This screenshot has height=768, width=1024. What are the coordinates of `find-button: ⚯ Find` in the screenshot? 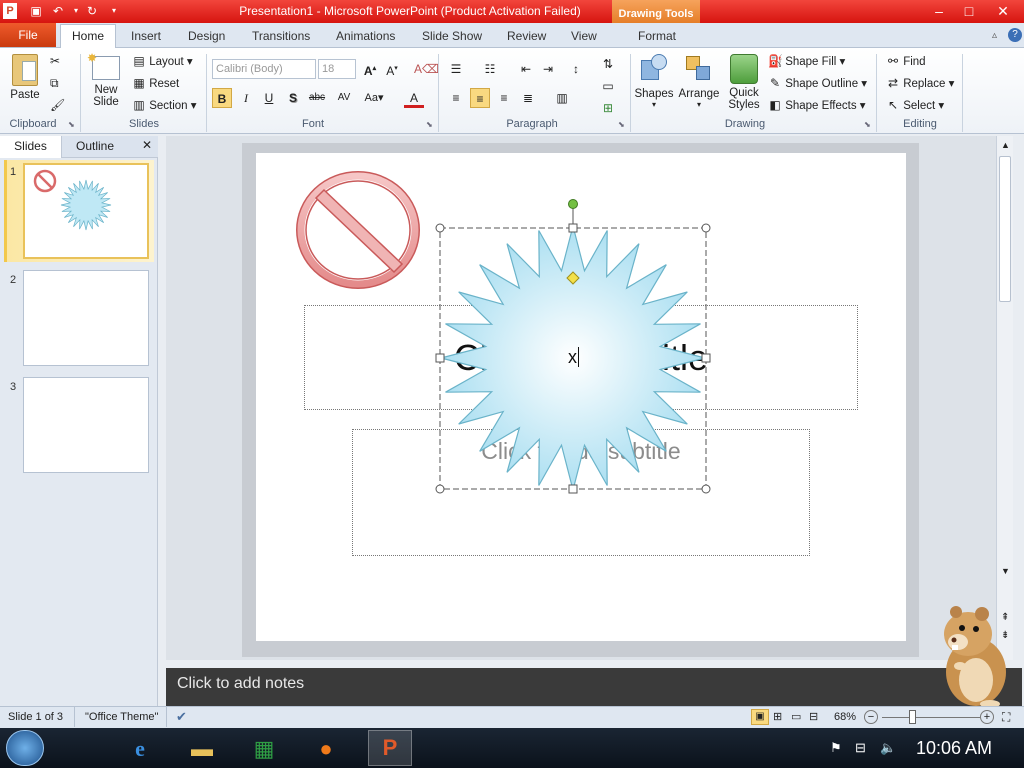 It's located at (906, 61).